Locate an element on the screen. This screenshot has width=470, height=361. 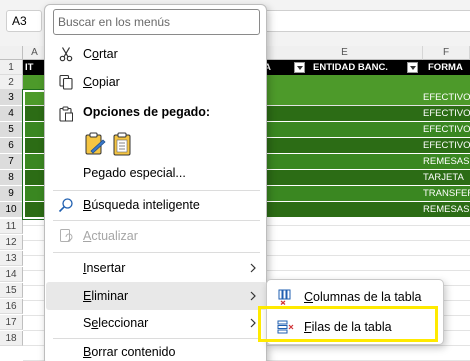
smart-lookup-icon is located at coordinates (65, 205).